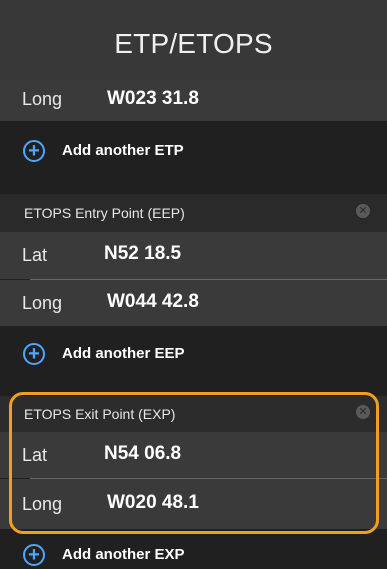 Image resolution: width=387 pixels, height=569 pixels. What do you see at coordinates (193, 43) in the screenshot?
I see `page-title: ETP/ETOPS` at bounding box center [193, 43].